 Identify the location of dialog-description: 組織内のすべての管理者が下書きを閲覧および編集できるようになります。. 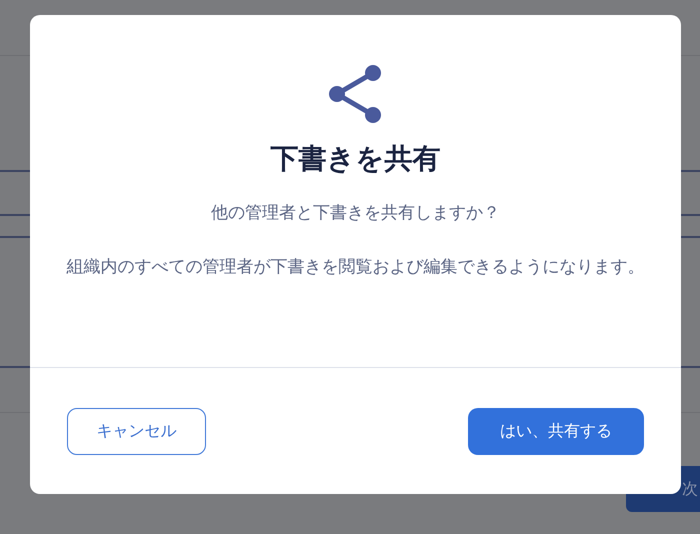
(356, 267).